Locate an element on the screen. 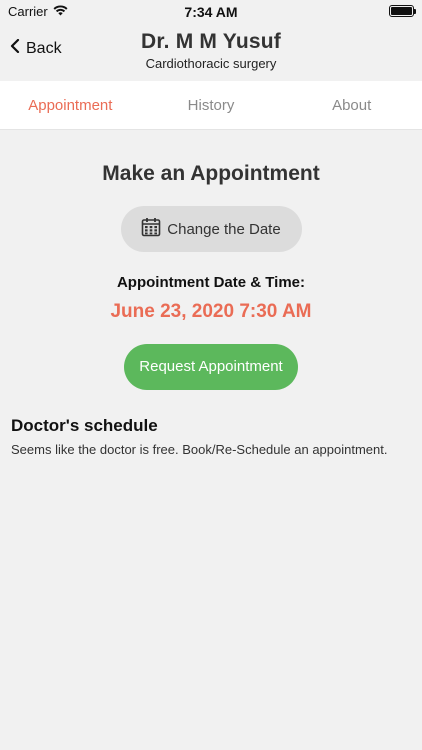 The width and height of the screenshot is (422, 750). change-date-button: Change the Date is located at coordinates (211, 229).